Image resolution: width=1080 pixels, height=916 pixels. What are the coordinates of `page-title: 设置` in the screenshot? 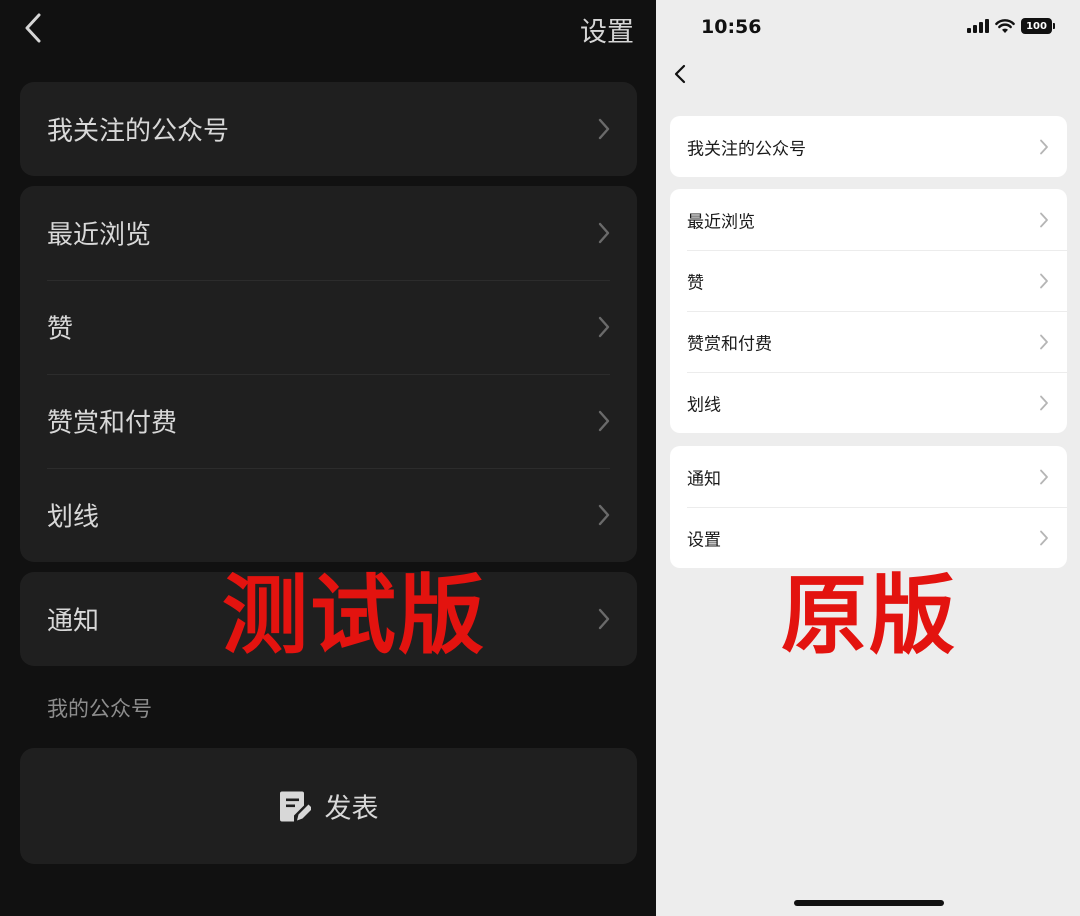 It's located at (607, 32).